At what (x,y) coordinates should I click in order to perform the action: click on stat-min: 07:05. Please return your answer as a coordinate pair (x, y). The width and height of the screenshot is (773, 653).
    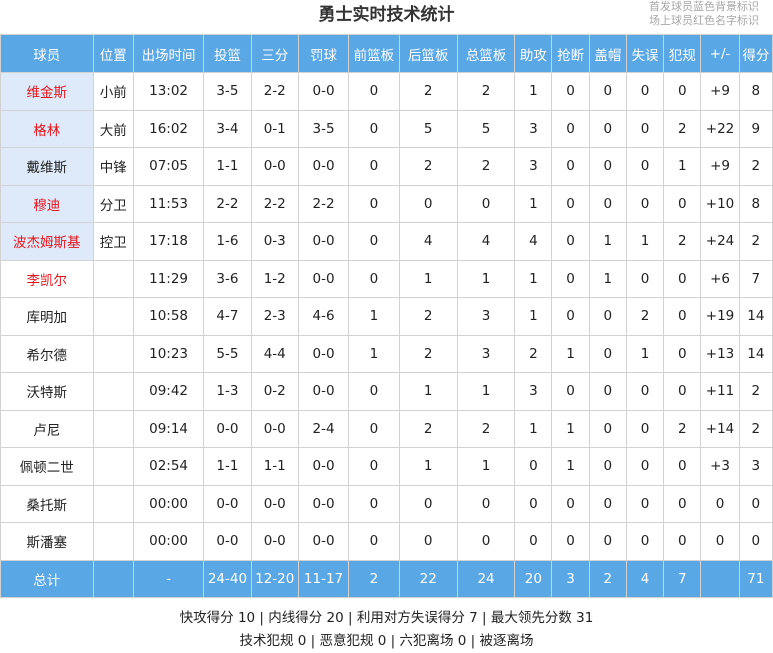
    Looking at the image, I should click on (168, 166).